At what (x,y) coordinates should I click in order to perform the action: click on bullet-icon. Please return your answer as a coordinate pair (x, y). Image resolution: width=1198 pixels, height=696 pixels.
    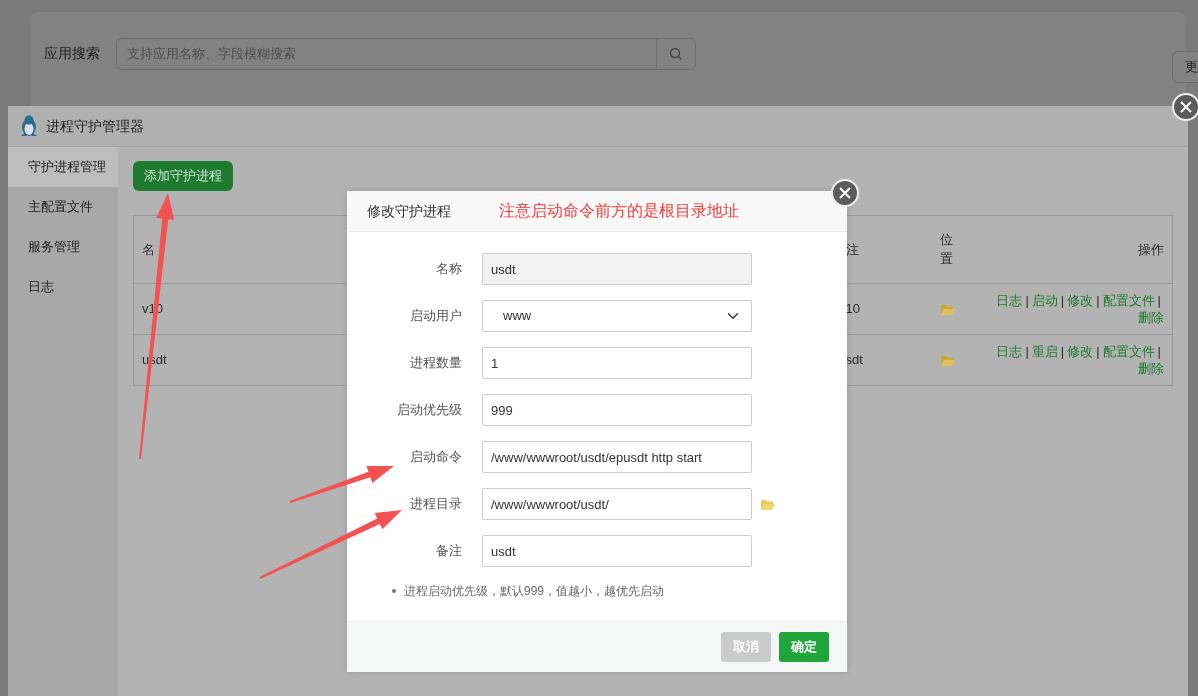
    Looking at the image, I should click on (394, 591).